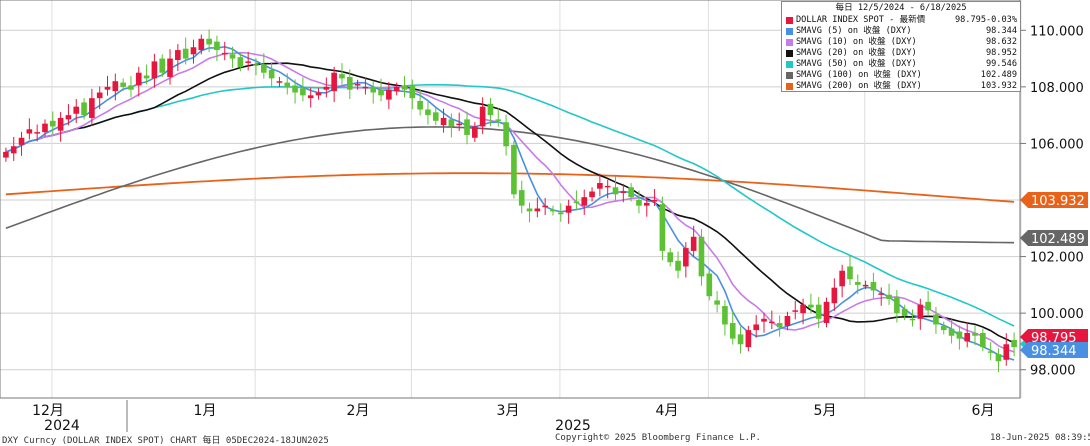 Image resolution: width=1090 pixels, height=446 pixels. What do you see at coordinates (1054, 351) in the screenshot?
I see `price-tag-label: 98.344` at bounding box center [1054, 351].